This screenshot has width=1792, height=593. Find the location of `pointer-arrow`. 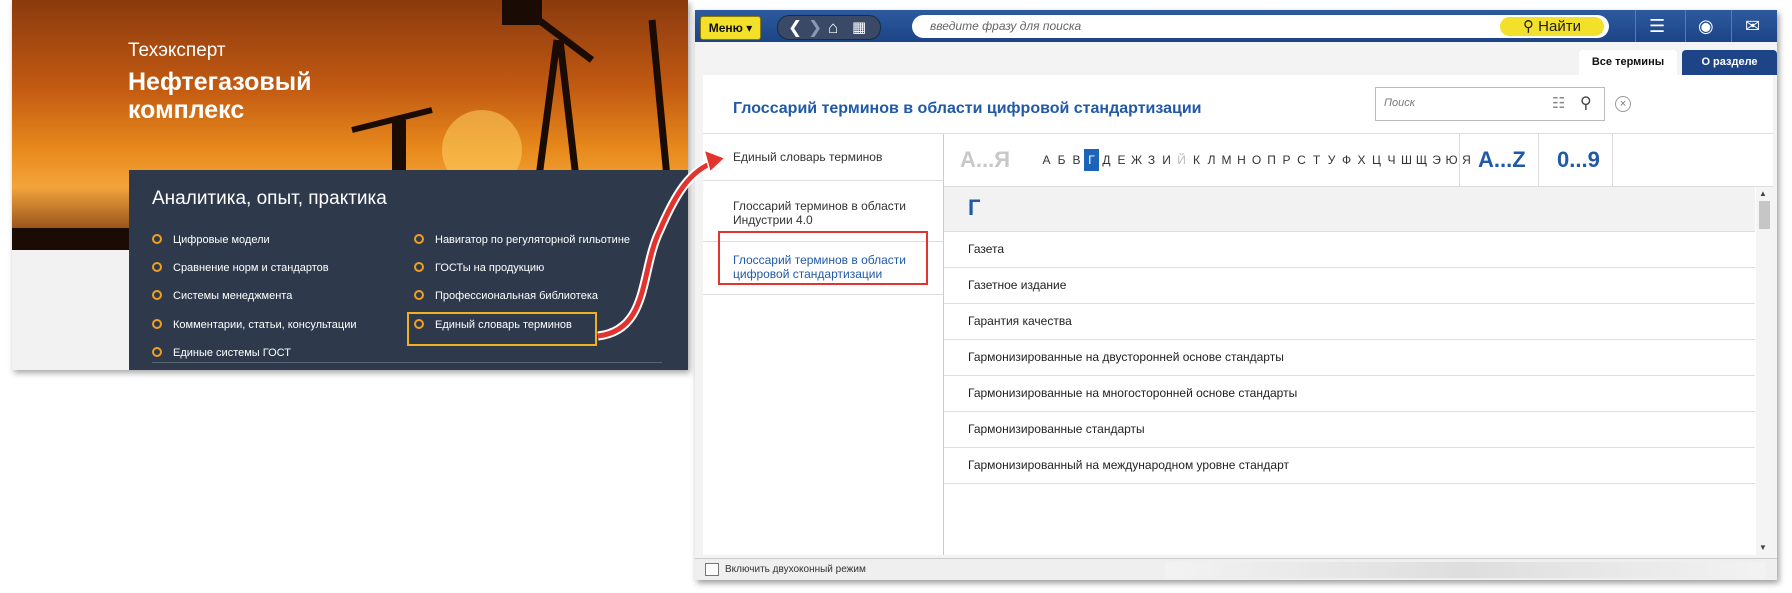

pointer-arrow is located at coordinates (662, 244).